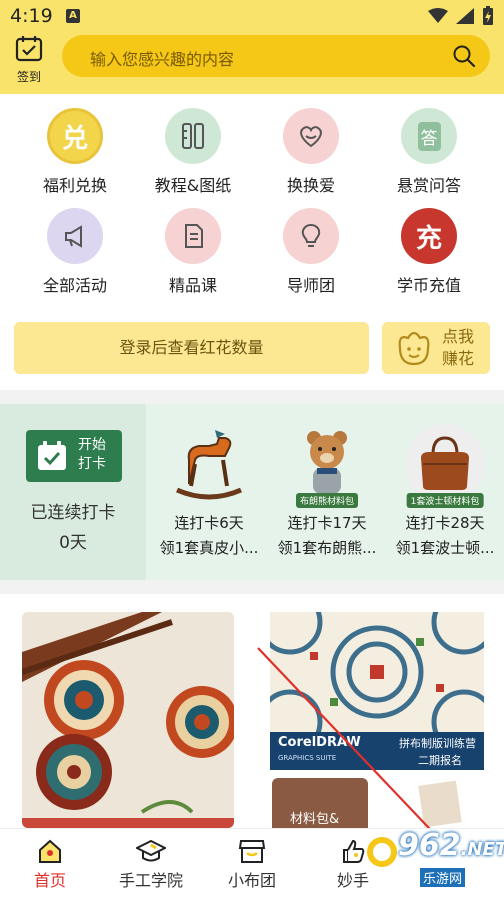  I want to click on search-placeholder: 输入您感兴趣的内容, so click(162, 59).